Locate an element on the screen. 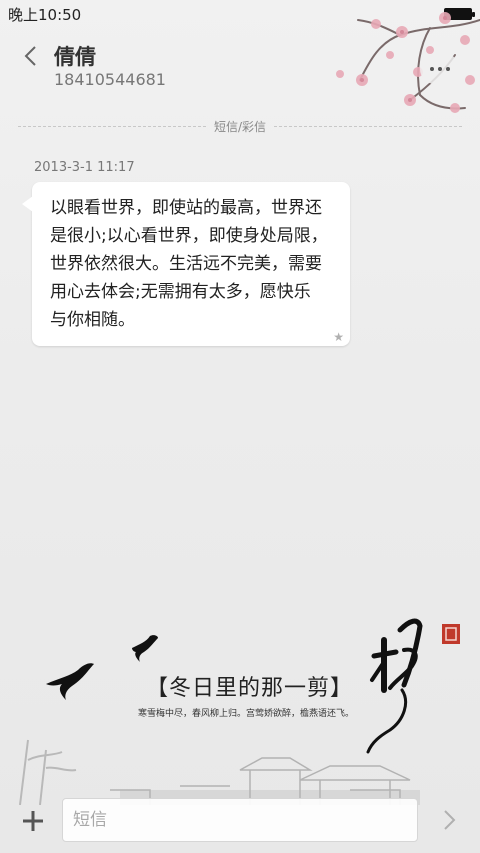 The image size is (480, 853). status-time: 晚上10:50 is located at coordinates (45, 14).